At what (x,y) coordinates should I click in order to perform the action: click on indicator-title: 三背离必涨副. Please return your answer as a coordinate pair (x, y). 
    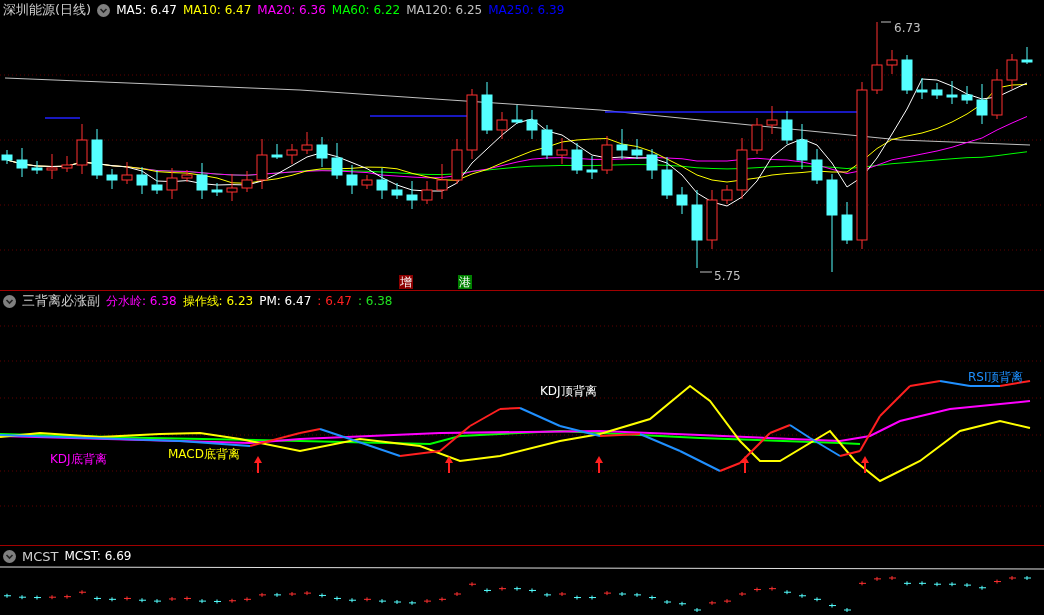
    Looking at the image, I should click on (61, 301).